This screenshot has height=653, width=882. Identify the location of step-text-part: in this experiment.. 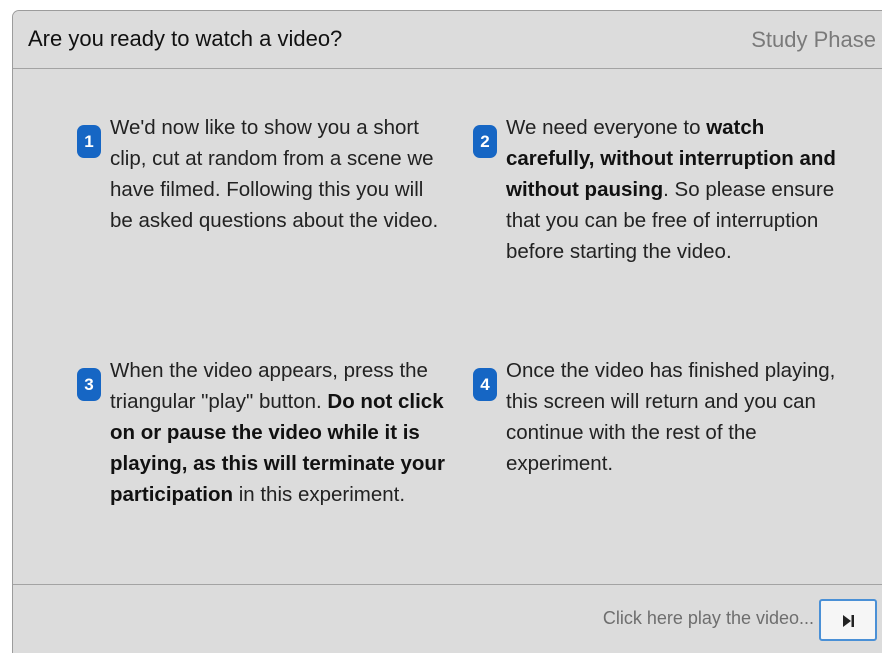
(319, 494).